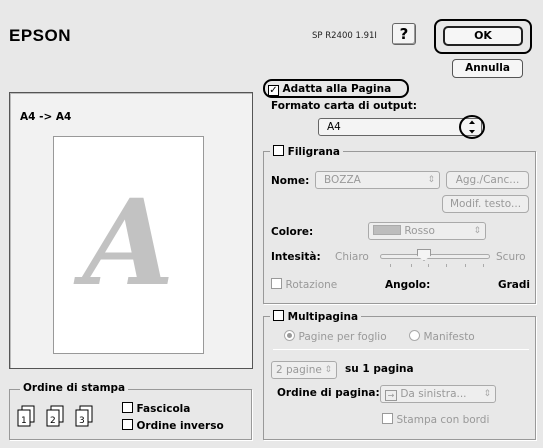 Image resolution: width=543 pixels, height=448 pixels. What do you see at coordinates (344, 106) in the screenshot?
I see `output-paper-label: Formato carta di output:` at bounding box center [344, 106].